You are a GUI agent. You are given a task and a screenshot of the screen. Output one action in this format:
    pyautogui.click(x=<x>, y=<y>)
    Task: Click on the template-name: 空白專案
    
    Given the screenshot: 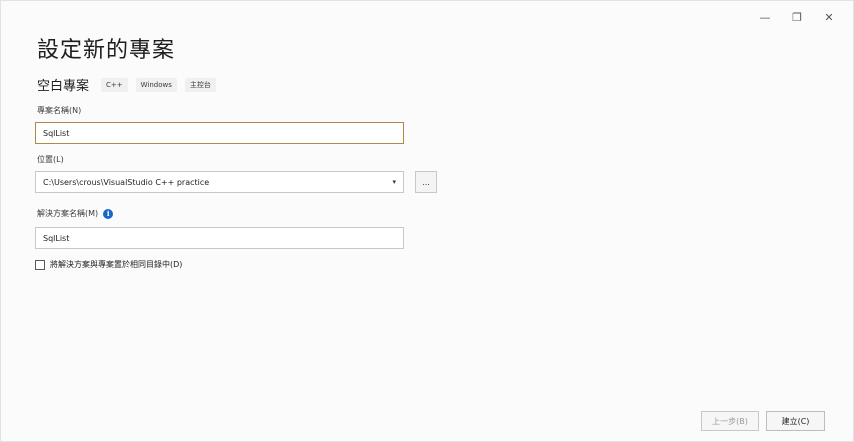 What is the action you would take?
    pyautogui.click(x=63, y=86)
    